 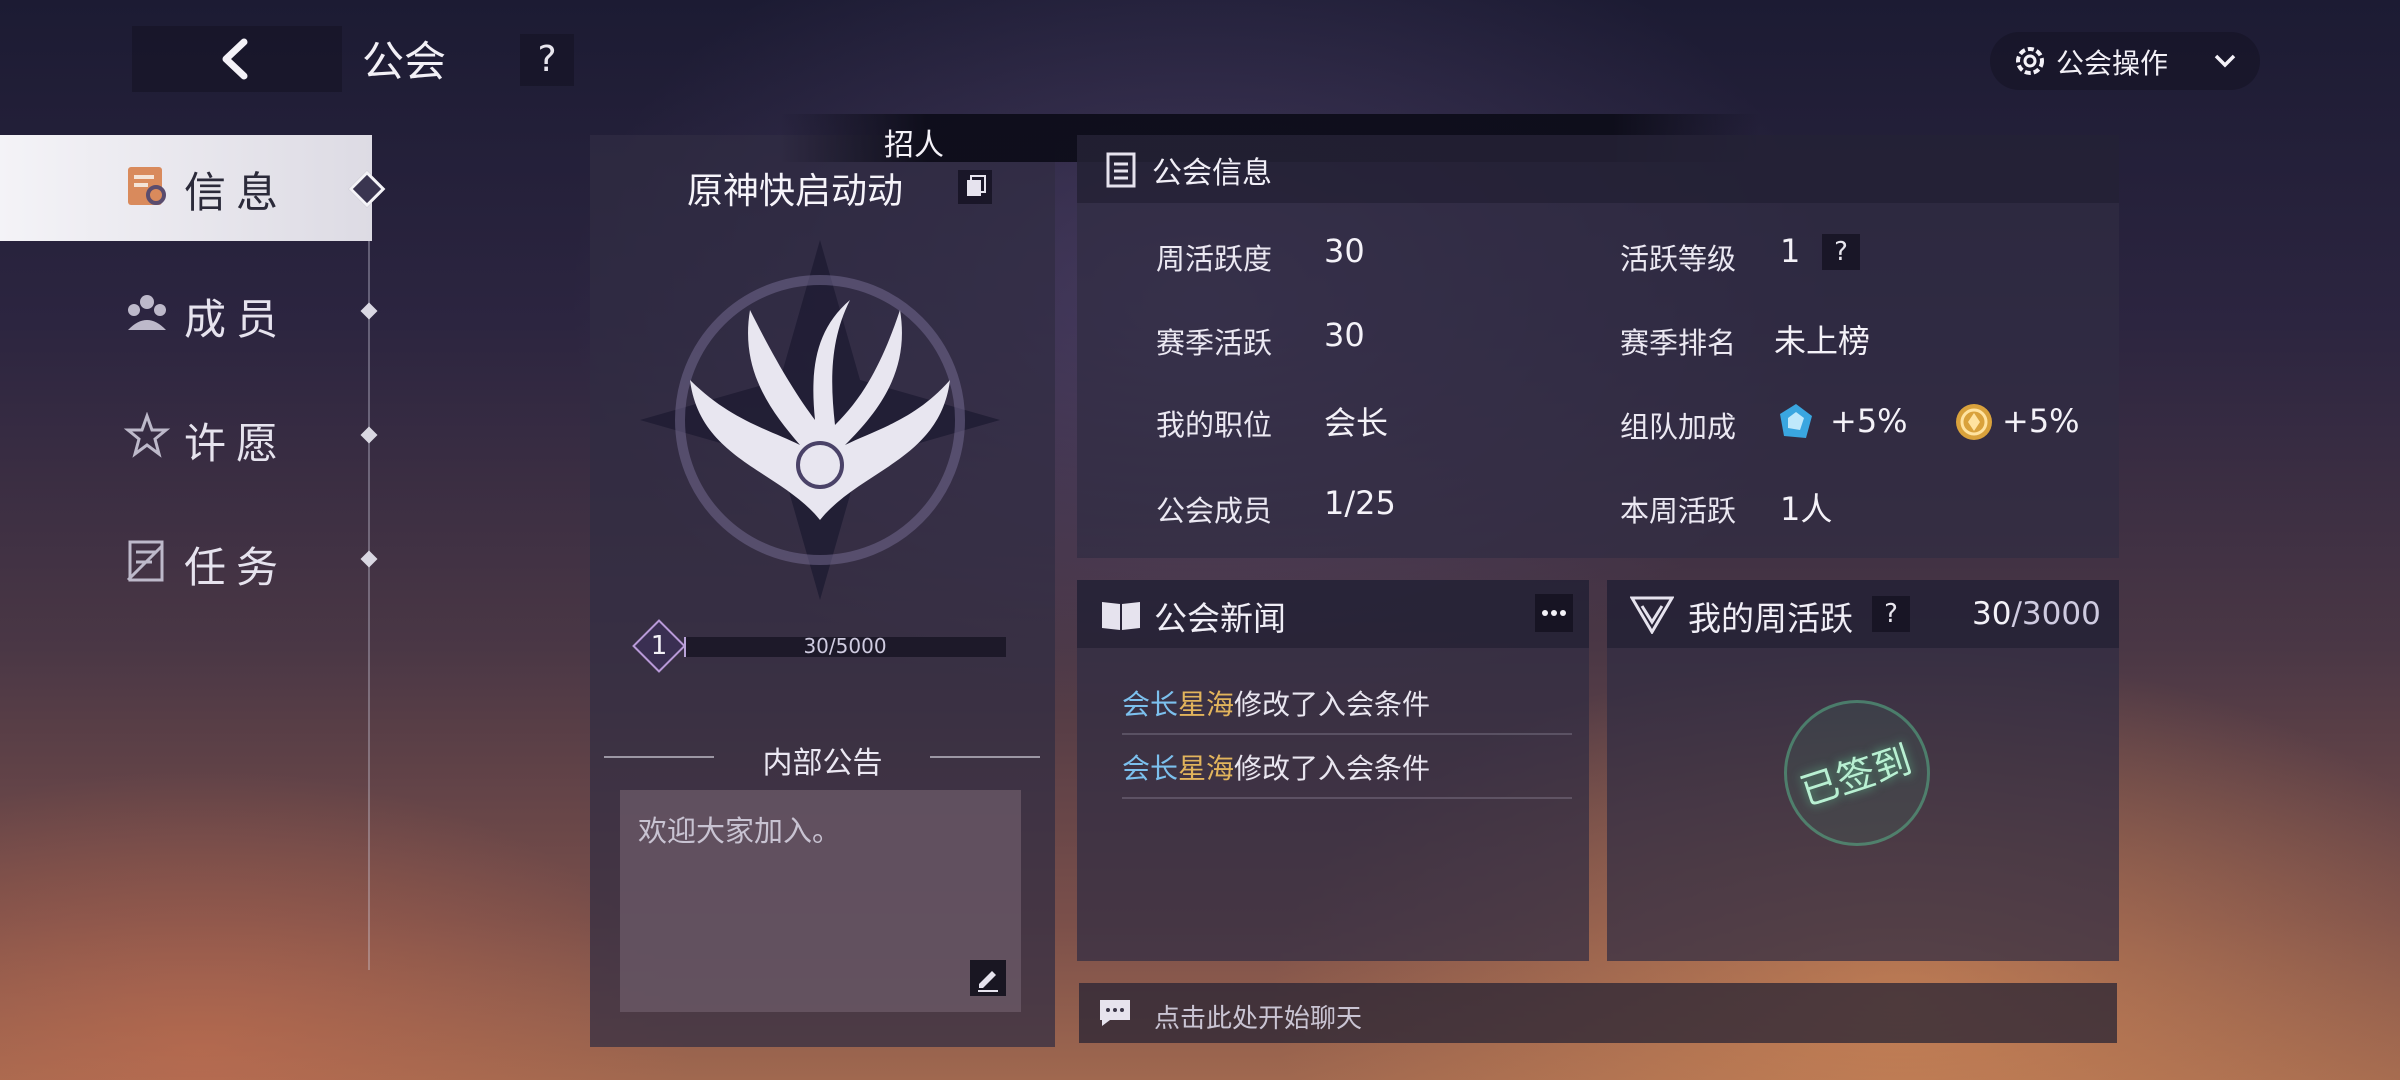 What do you see at coordinates (1214, 343) in the screenshot?
I see `season-activity-label: 赛季活跃` at bounding box center [1214, 343].